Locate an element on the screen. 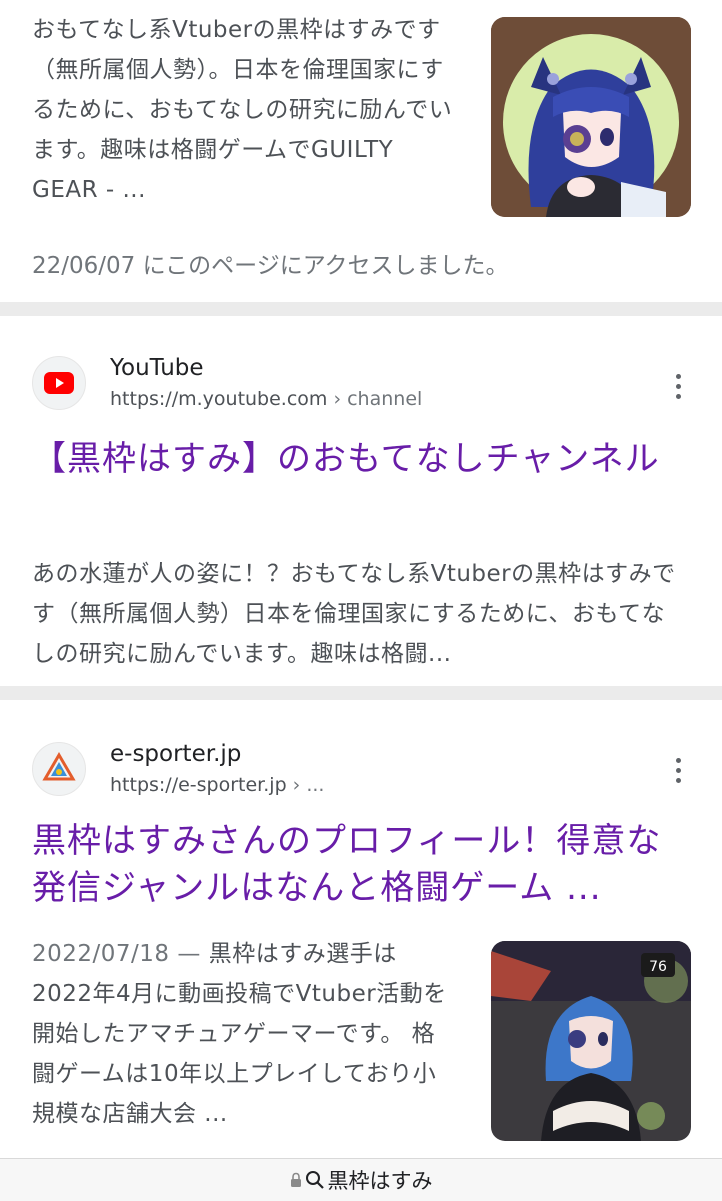 This screenshot has height=1201, width=722. url-base: https://m.youtube.com is located at coordinates (219, 399).